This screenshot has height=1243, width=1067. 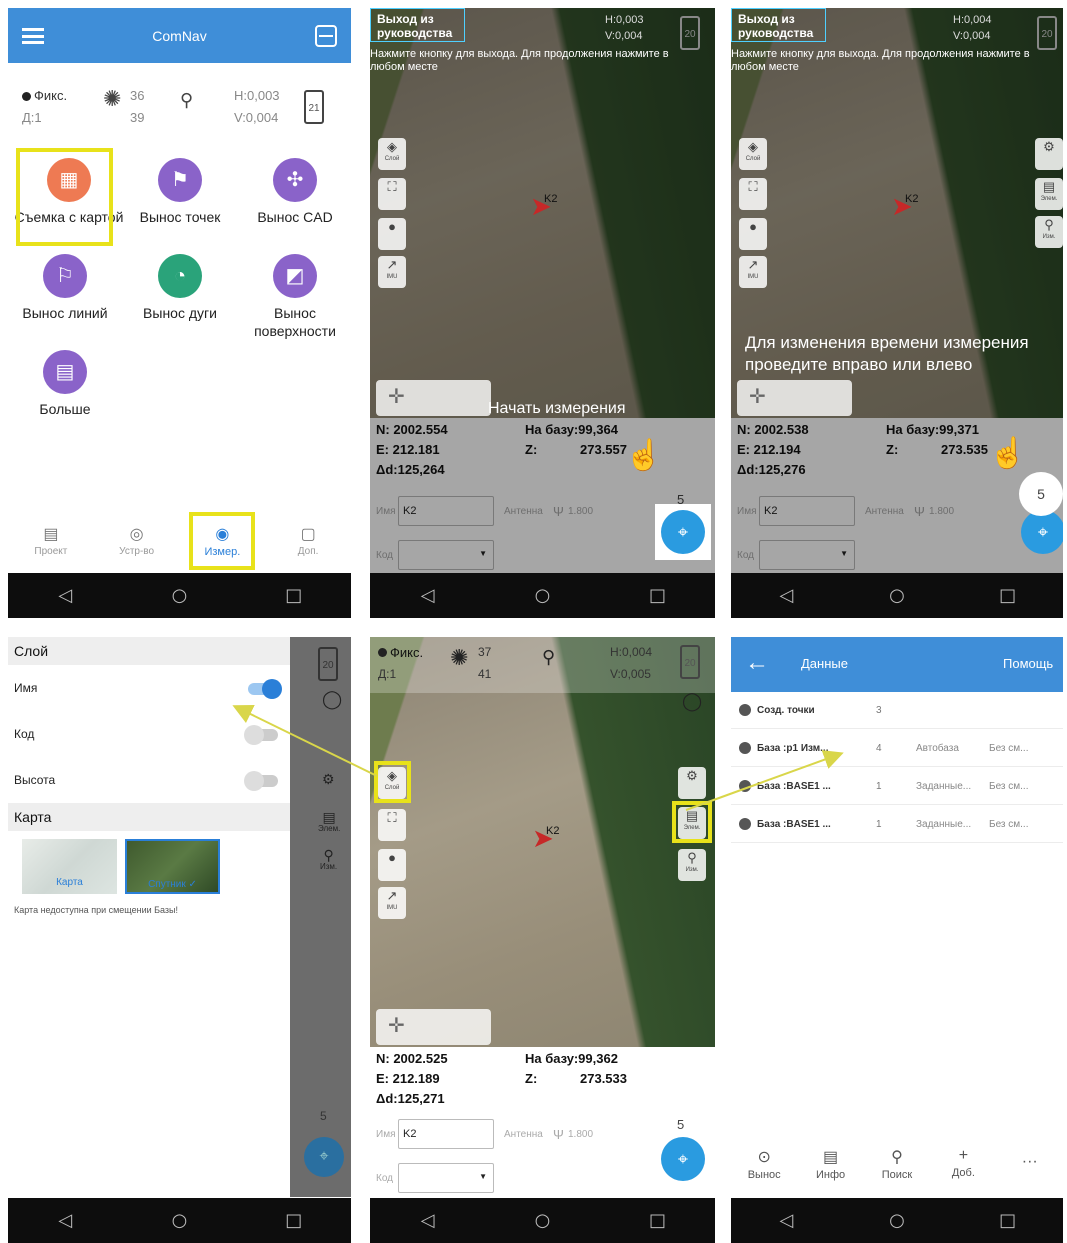 I want to click on system-nav-bar: ◁ ○ □, so click(x=179, y=1220).